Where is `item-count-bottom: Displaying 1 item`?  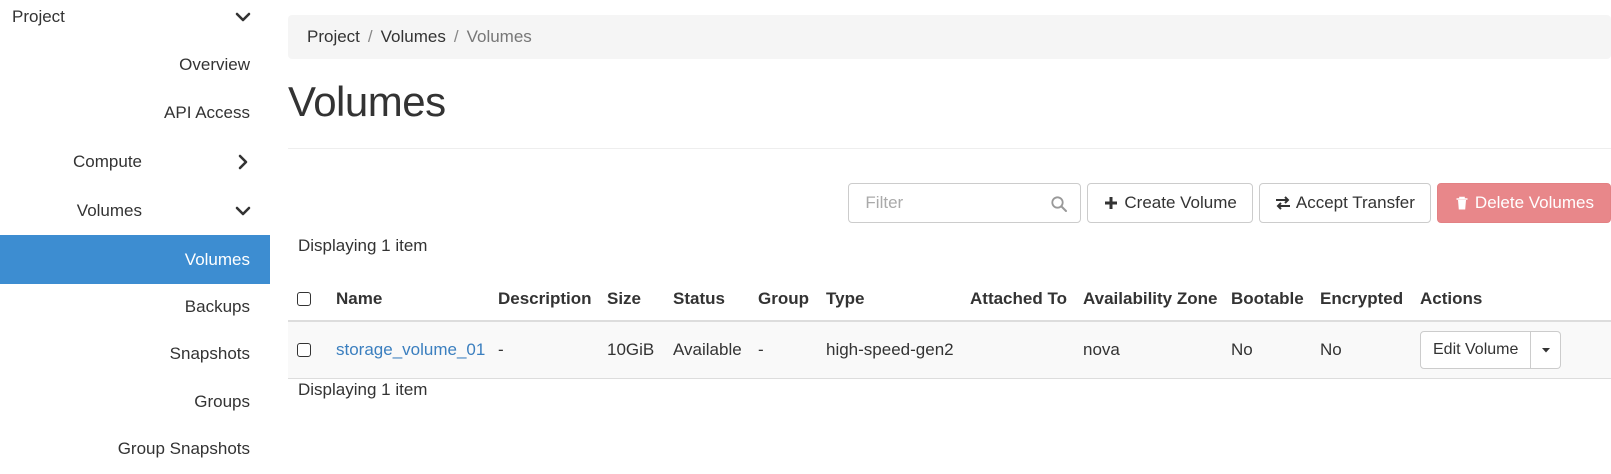
item-count-bottom: Displaying 1 item is located at coordinates (363, 389).